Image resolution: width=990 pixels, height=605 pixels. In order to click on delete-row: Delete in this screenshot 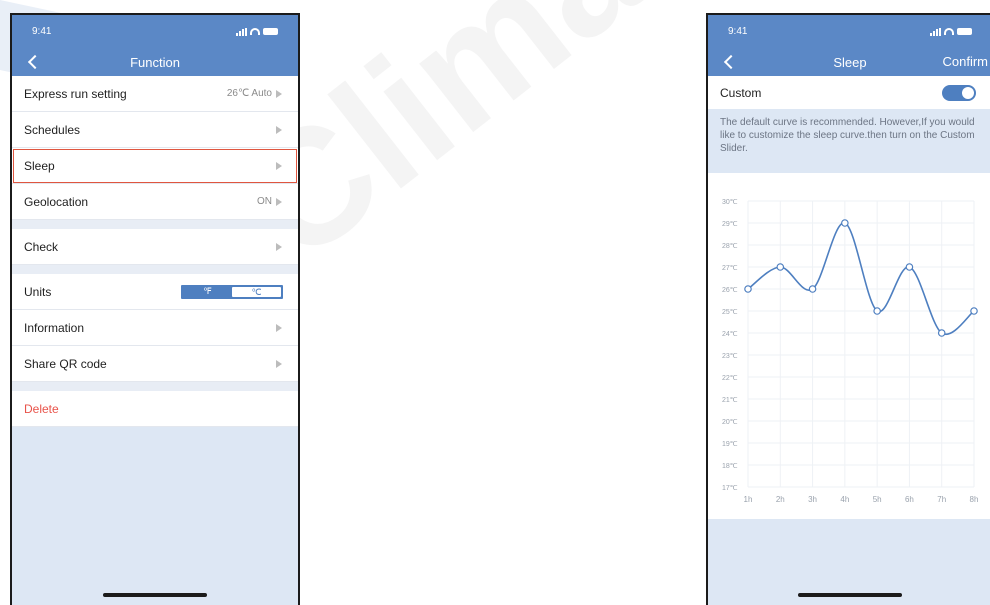, I will do `click(155, 409)`.